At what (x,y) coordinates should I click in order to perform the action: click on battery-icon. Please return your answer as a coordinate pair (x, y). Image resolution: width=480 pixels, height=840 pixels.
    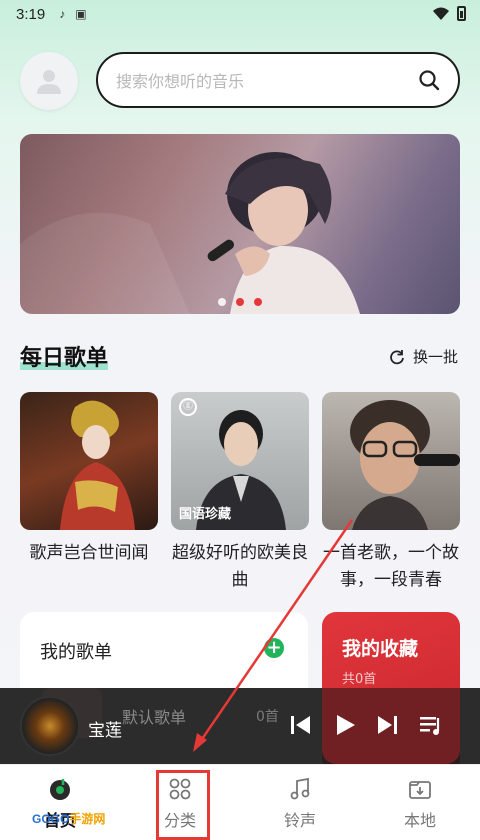
    Looking at the image, I should click on (461, 13).